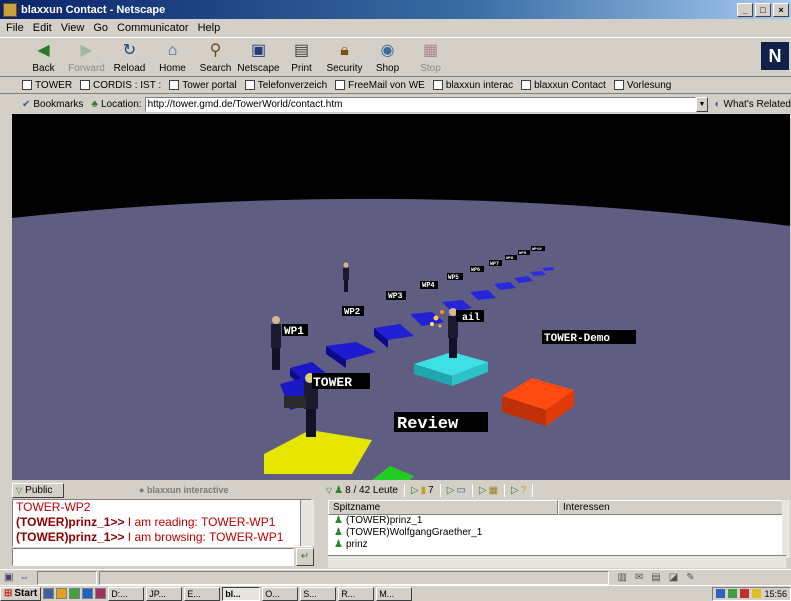  I want to click on composer-icon: ▤, so click(655, 577).